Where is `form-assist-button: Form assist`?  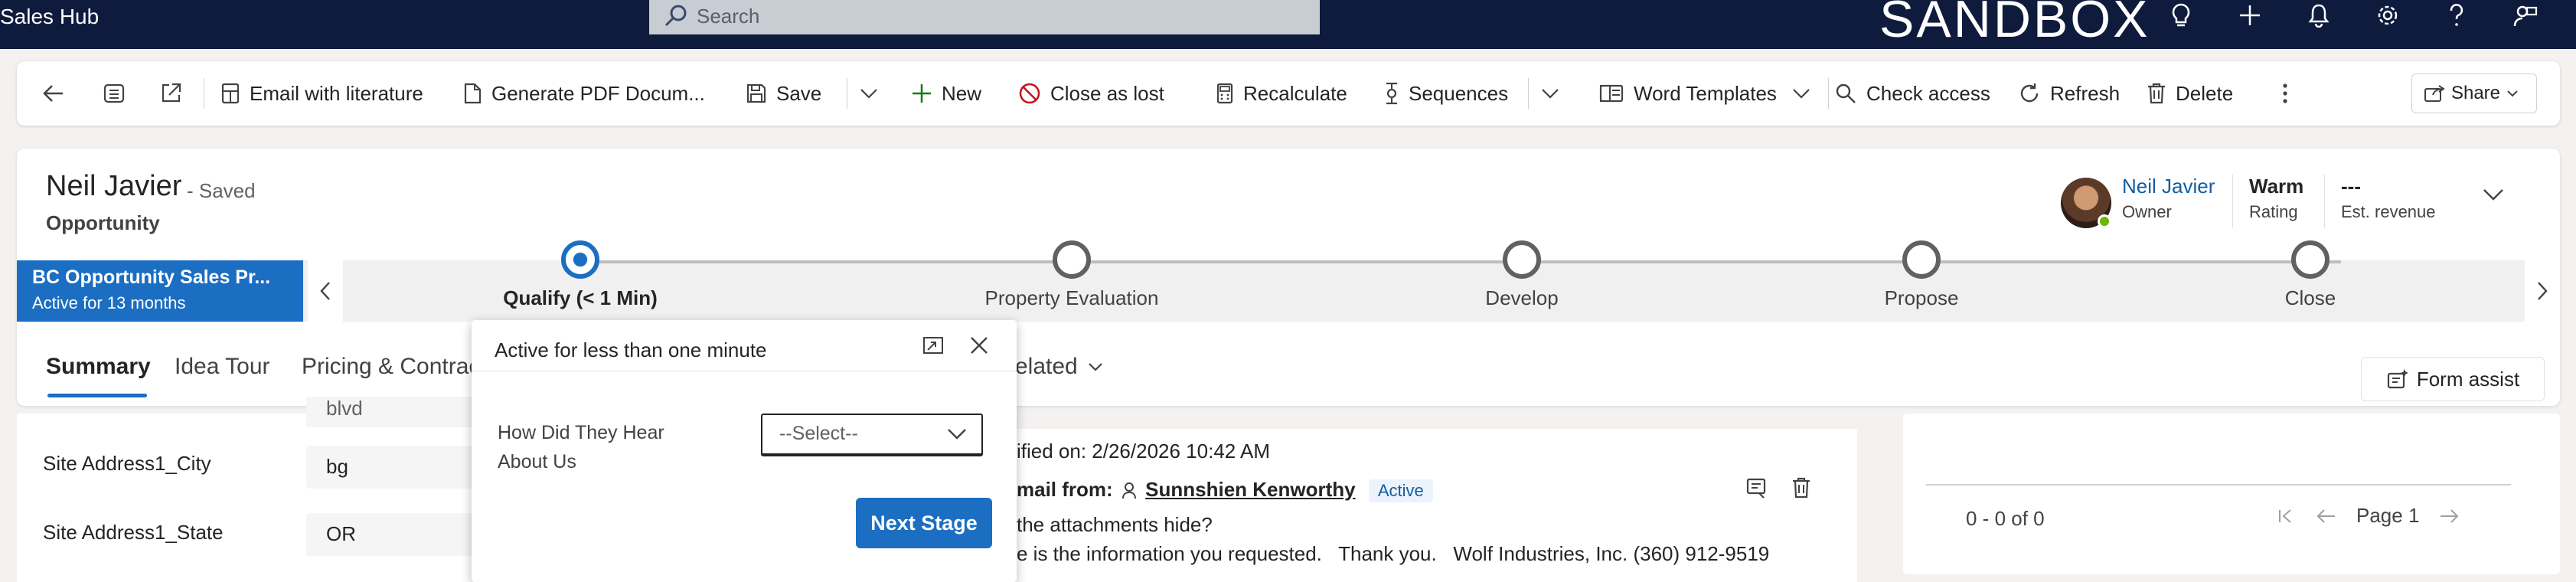 form-assist-button: Form assist is located at coordinates (2453, 379).